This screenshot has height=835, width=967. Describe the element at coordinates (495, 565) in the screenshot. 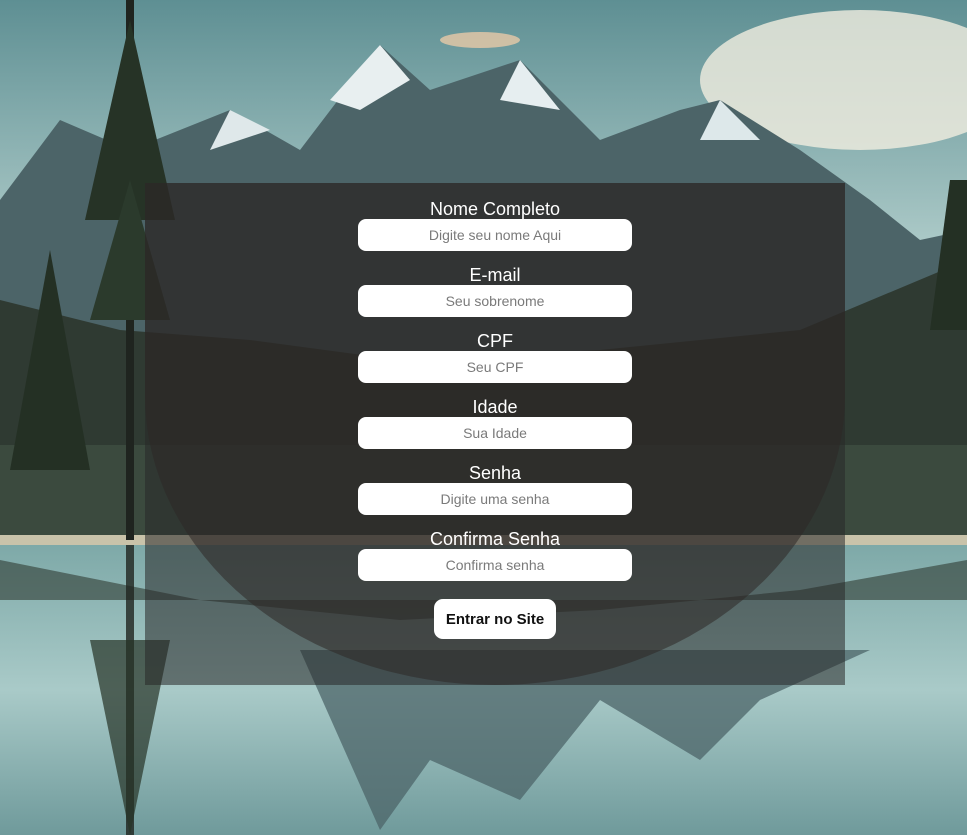

I see `confirma-senha-input` at that location.